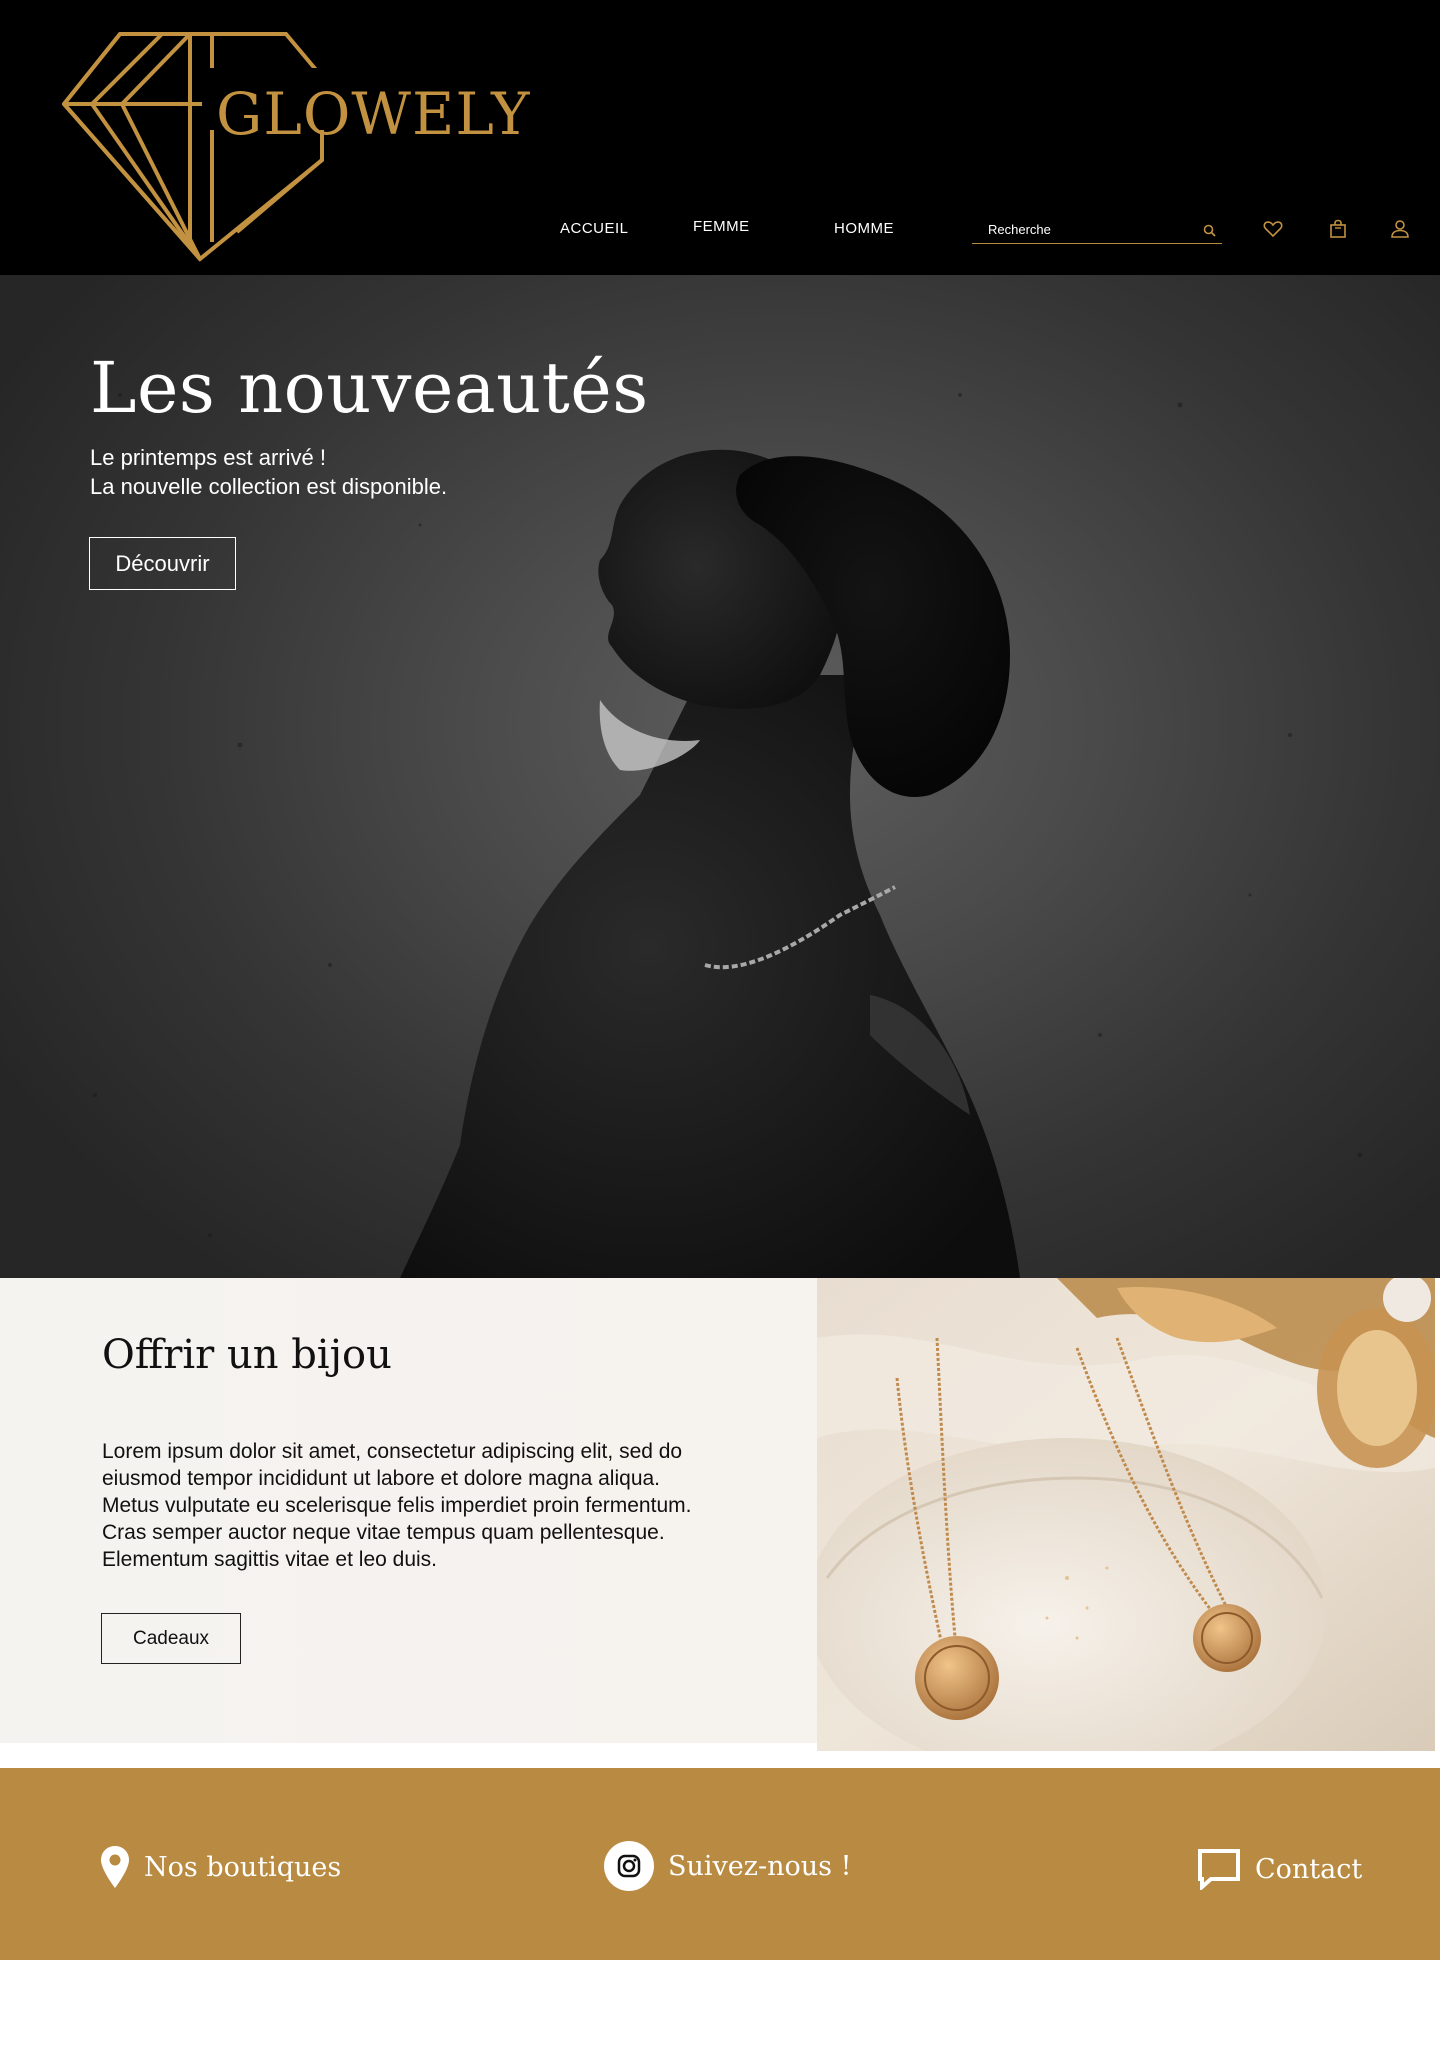  I want to click on site-header: GLOWELY ACCUEIL FEMME HOMME, so click(720, 137).